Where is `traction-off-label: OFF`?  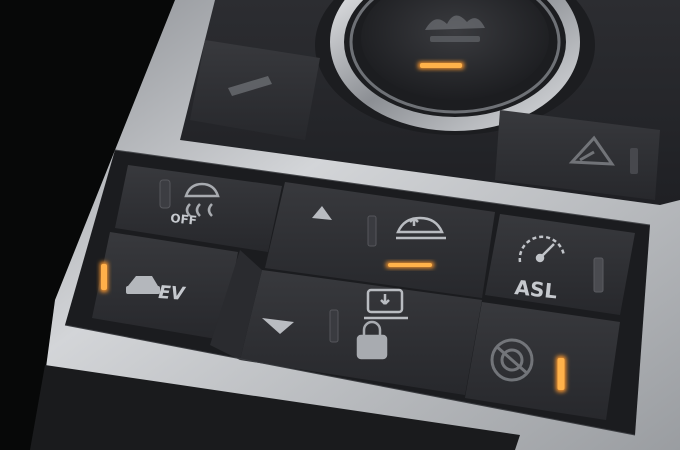 traction-off-label: OFF is located at coordinates (184, 219).